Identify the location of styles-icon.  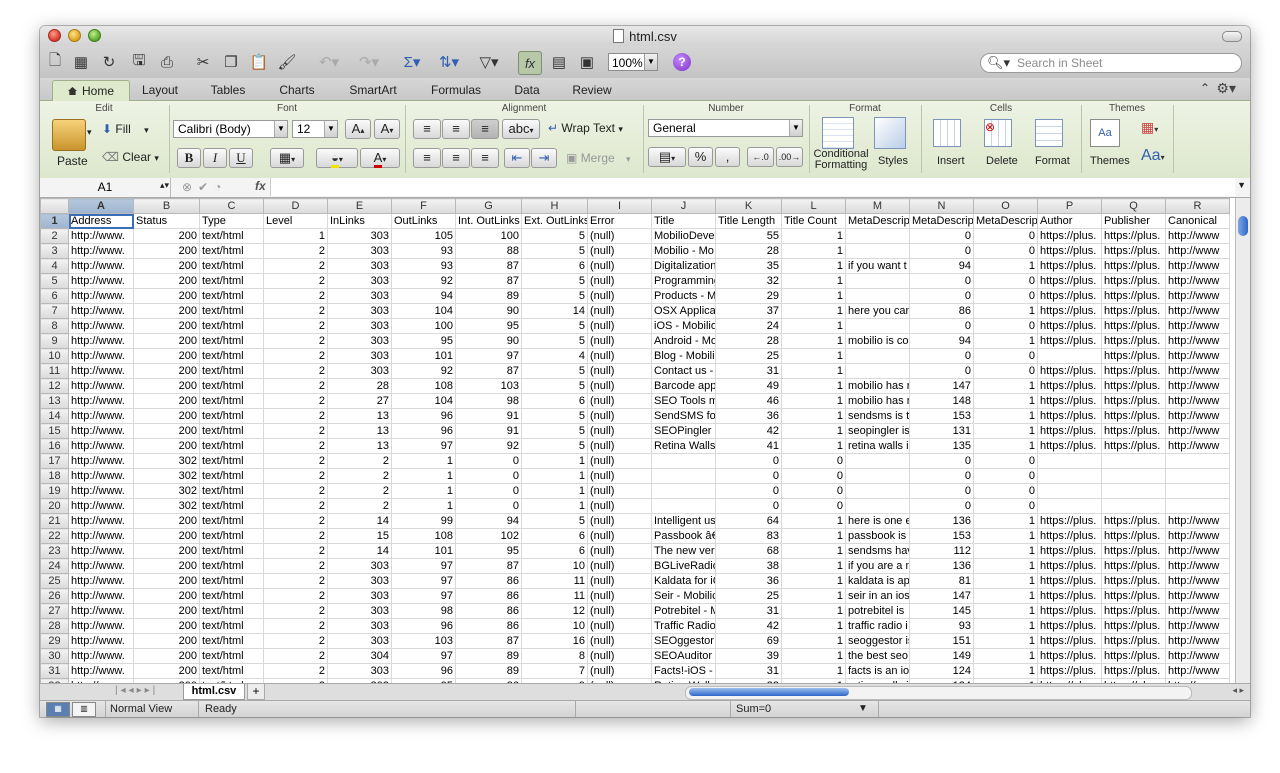
(890, 133).